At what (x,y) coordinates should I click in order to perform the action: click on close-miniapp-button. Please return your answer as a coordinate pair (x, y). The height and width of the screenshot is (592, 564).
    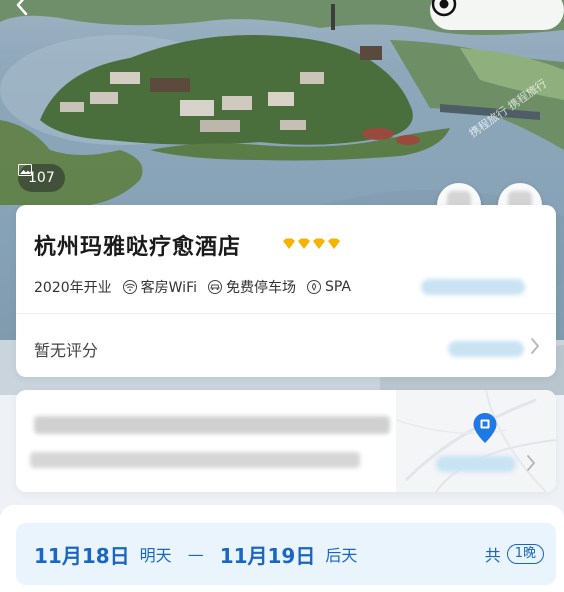
    Looking at the image, I should click on (491, 13).